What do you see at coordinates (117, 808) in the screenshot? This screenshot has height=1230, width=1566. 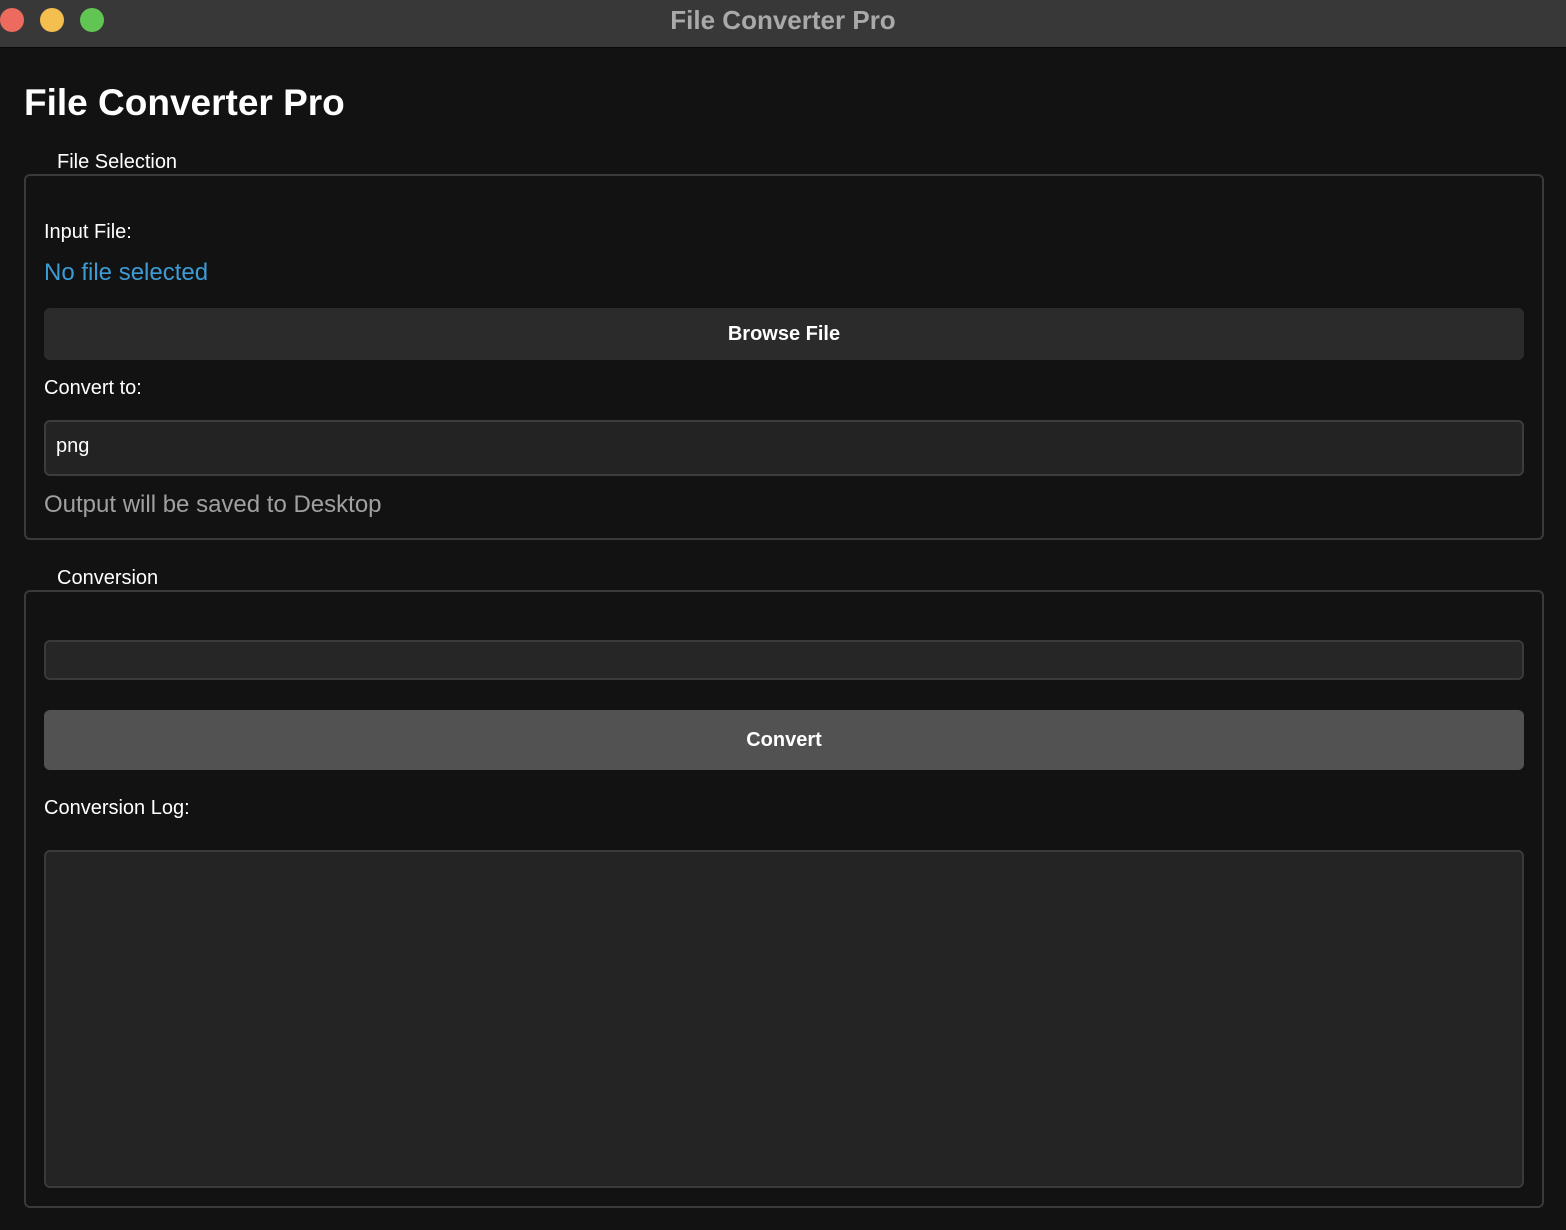 I see `conversion-log-label: Conversion Log:` at bounding box center [117, 808].